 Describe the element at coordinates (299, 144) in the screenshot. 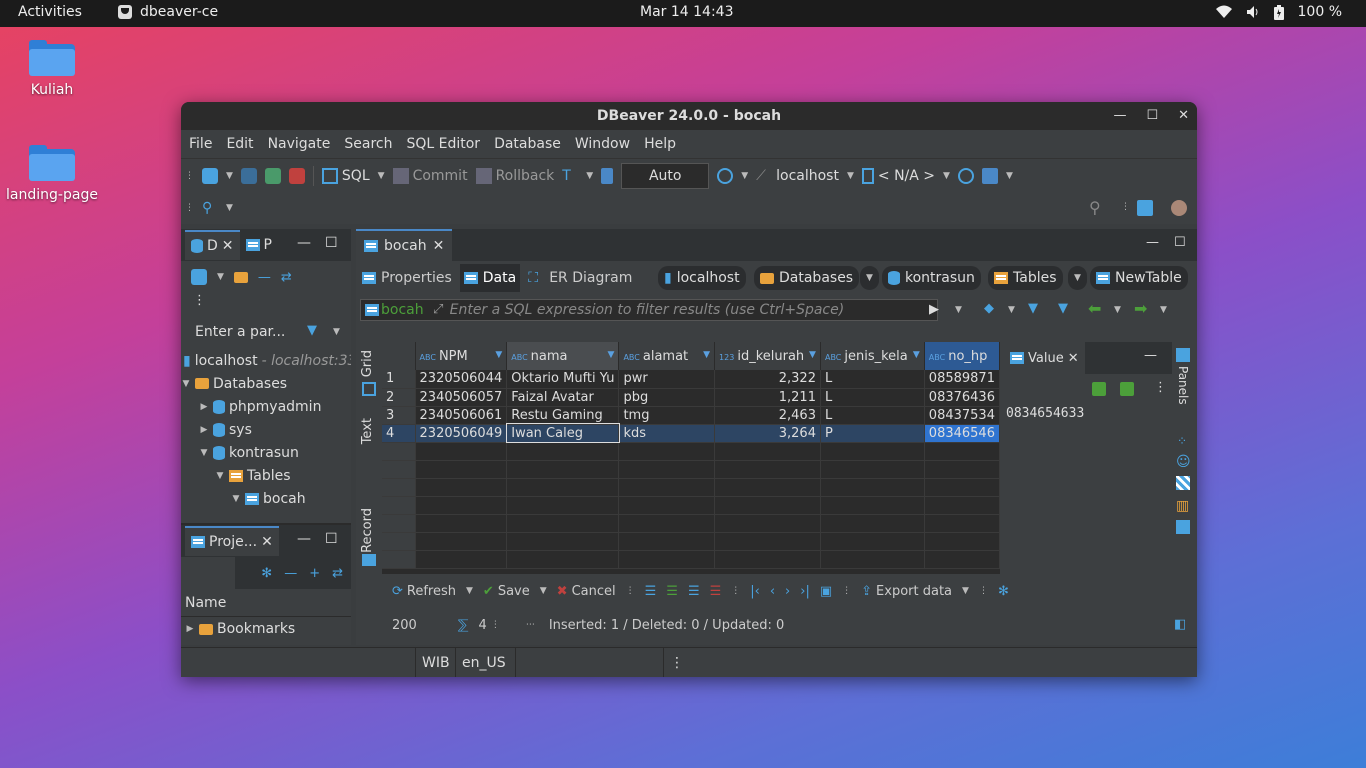

I see `menu-navigate: Navigate` at that location.